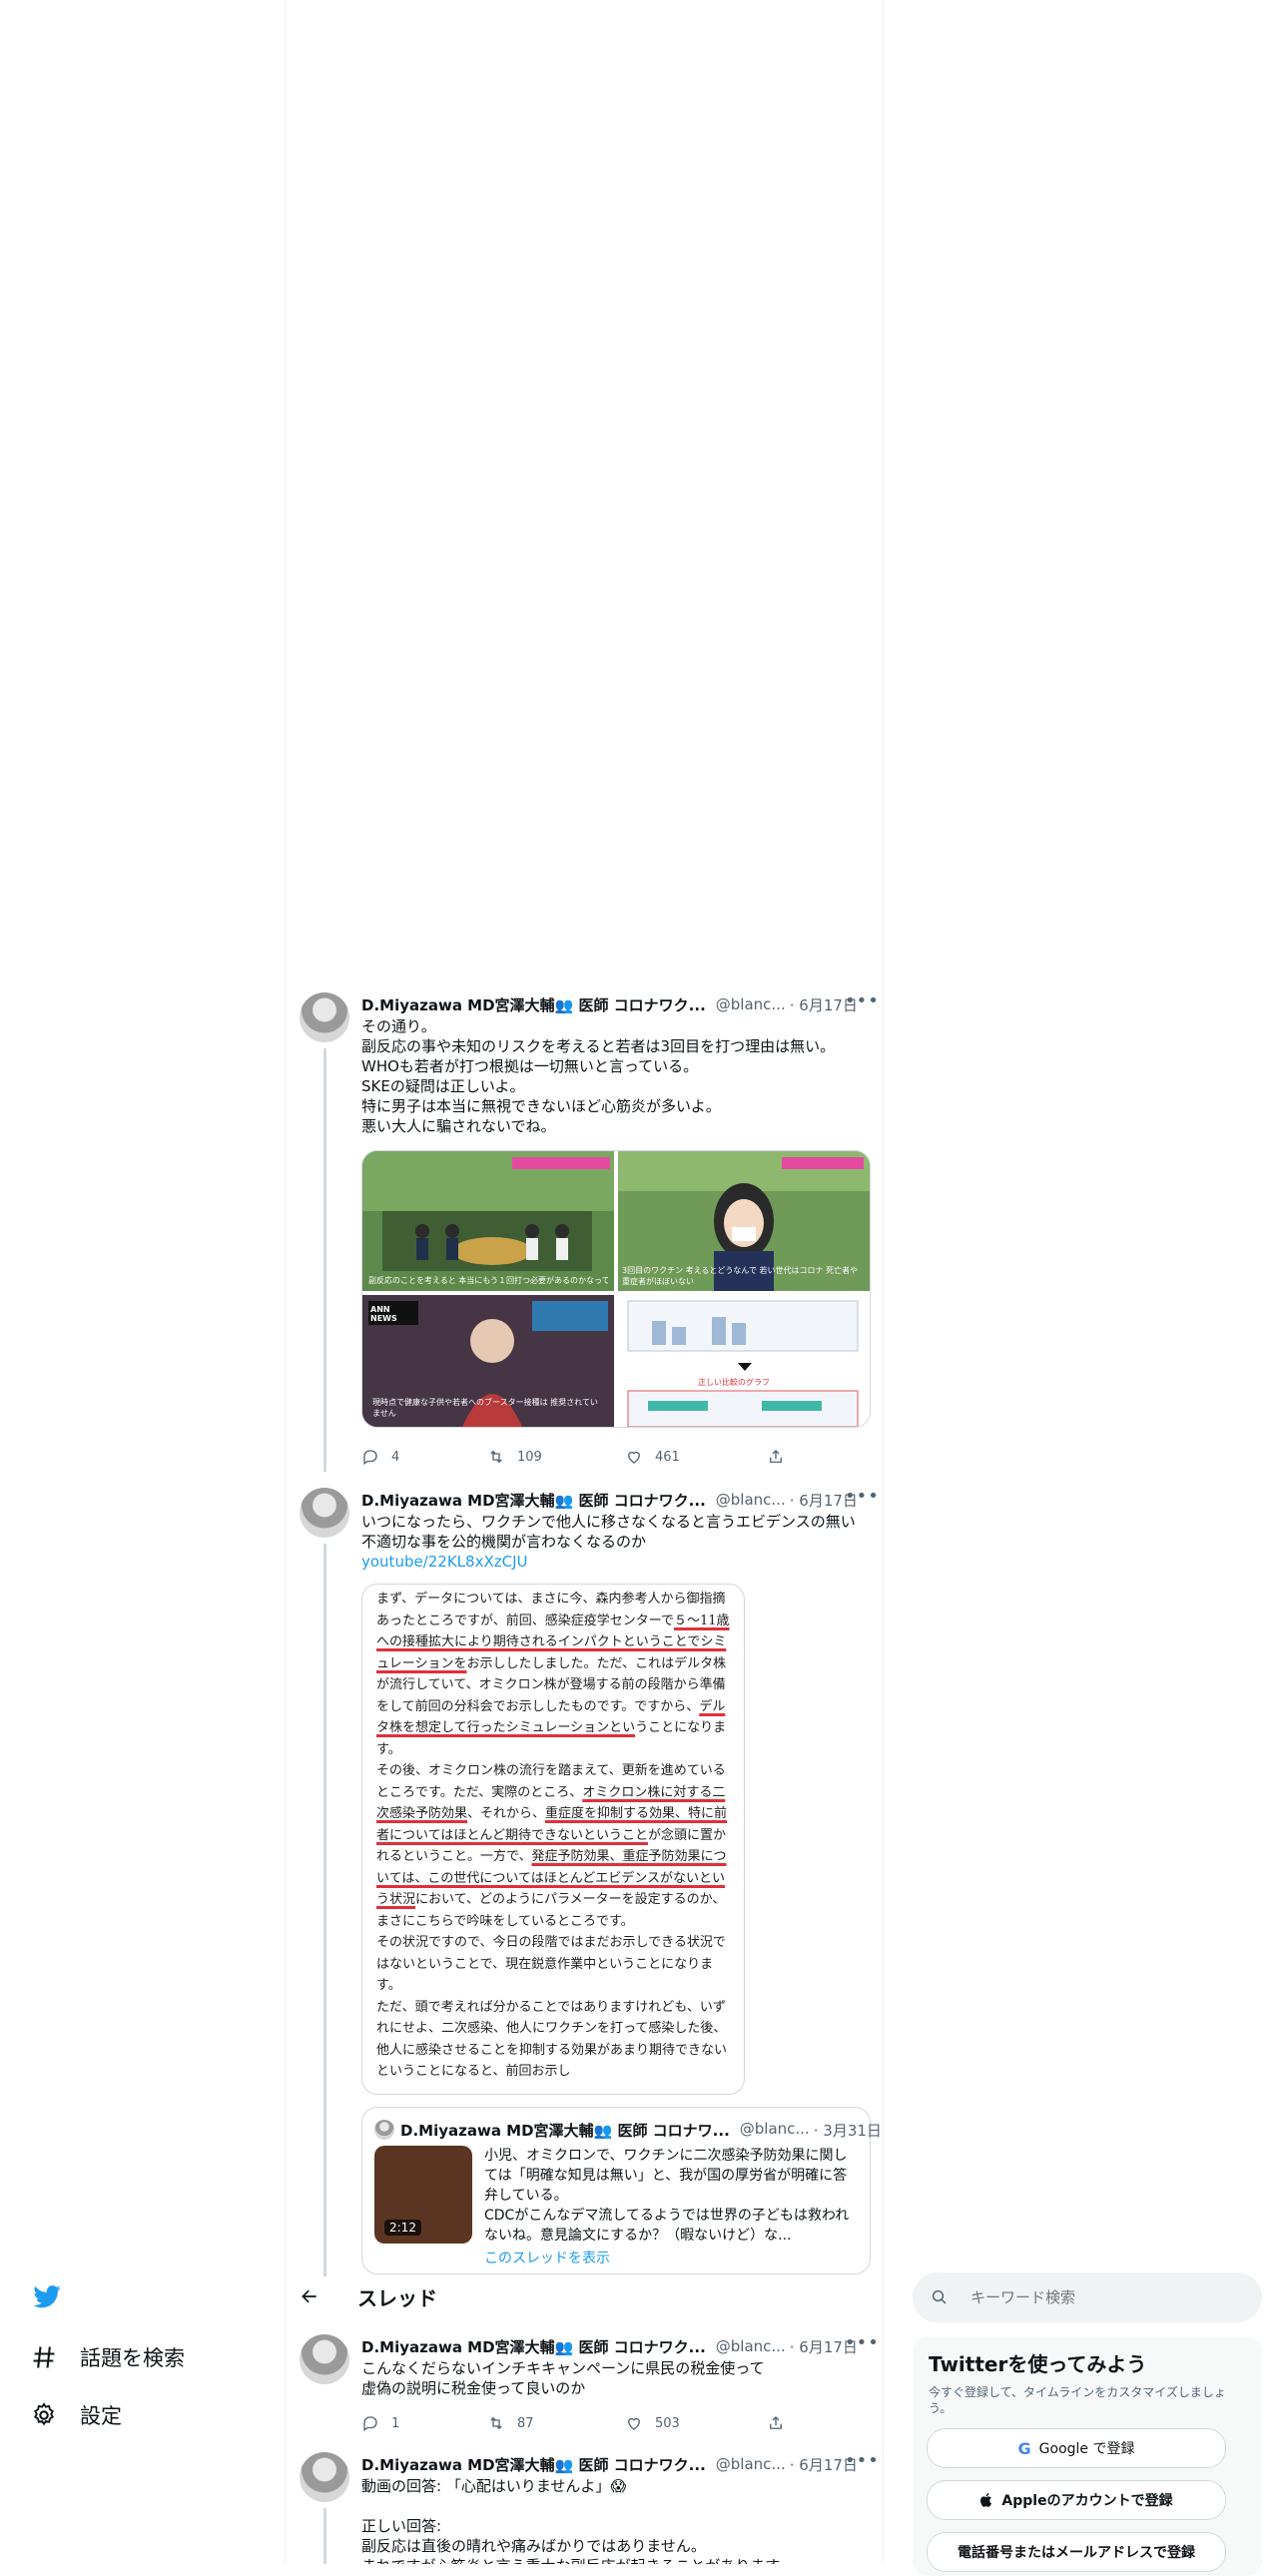 The height and width of the screenshot is (2576, 1282). I want to click on graph-label: 正しい比較のグラフ, so click(734, 1382).